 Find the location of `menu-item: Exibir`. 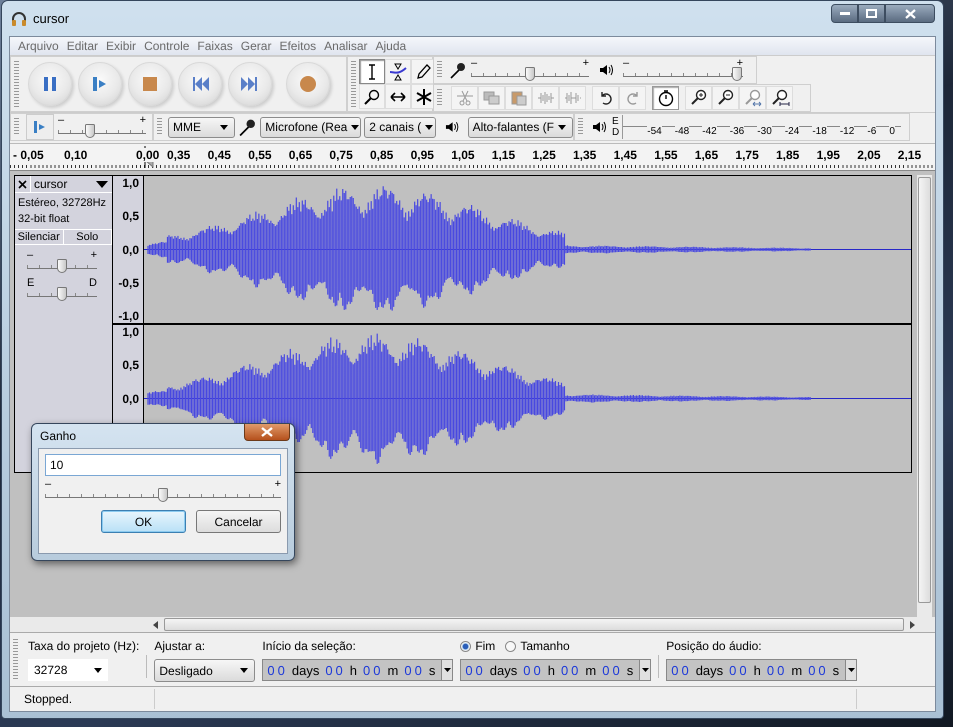

menu-item: Exibir is located at coordinates (124, 46).